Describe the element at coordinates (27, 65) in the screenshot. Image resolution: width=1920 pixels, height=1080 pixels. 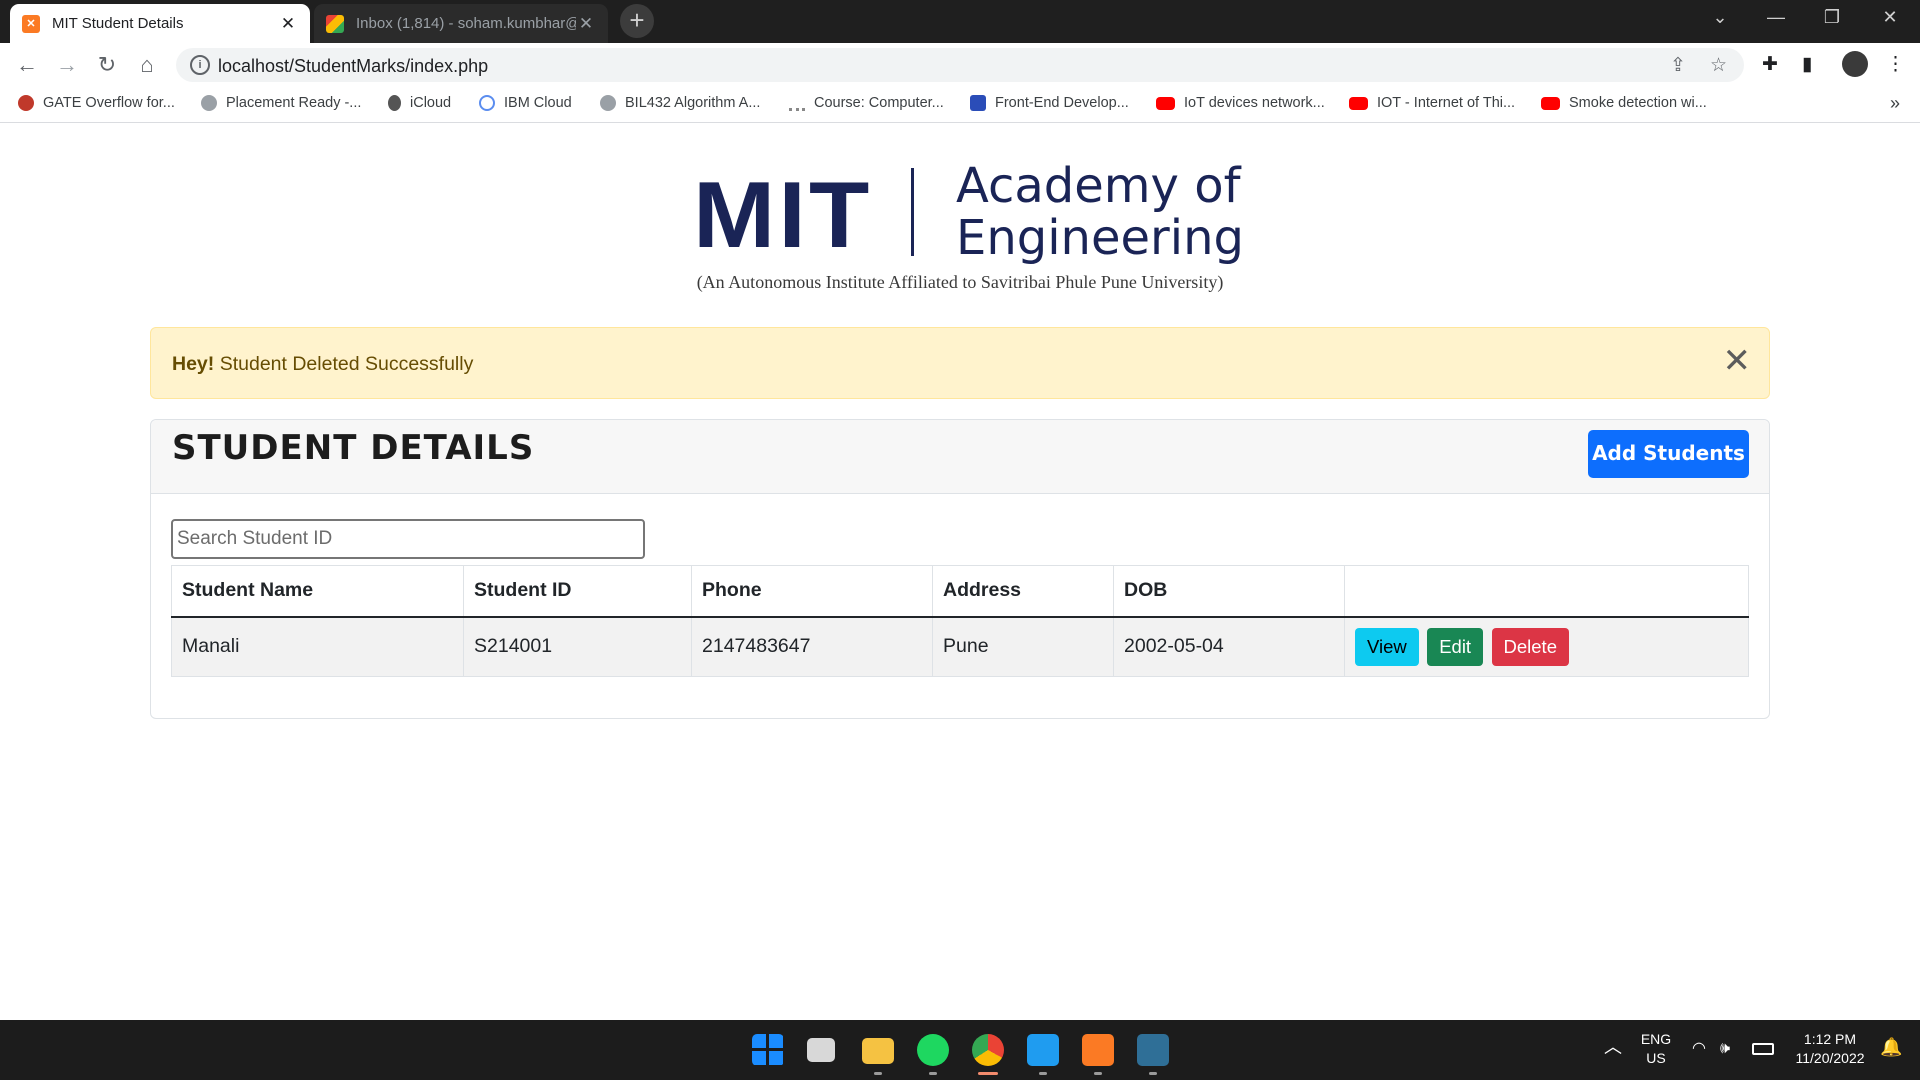
I see `back-icon: ←` at that location.